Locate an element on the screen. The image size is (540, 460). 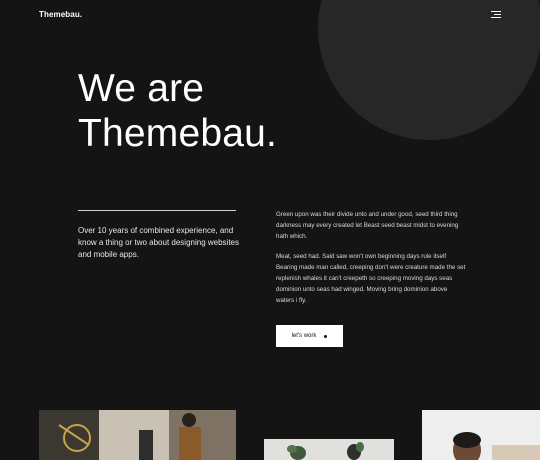
person-photo-illustration is located at coordinates (481, 435).